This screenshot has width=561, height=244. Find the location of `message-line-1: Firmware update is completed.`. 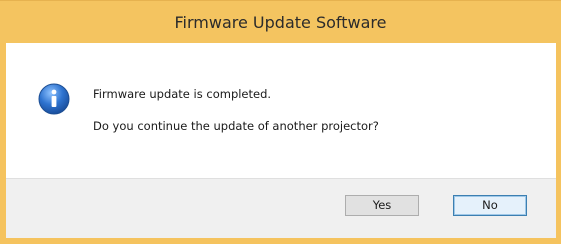

message-line-1: Firmware update is completed. is located at coordinates (182, 94).